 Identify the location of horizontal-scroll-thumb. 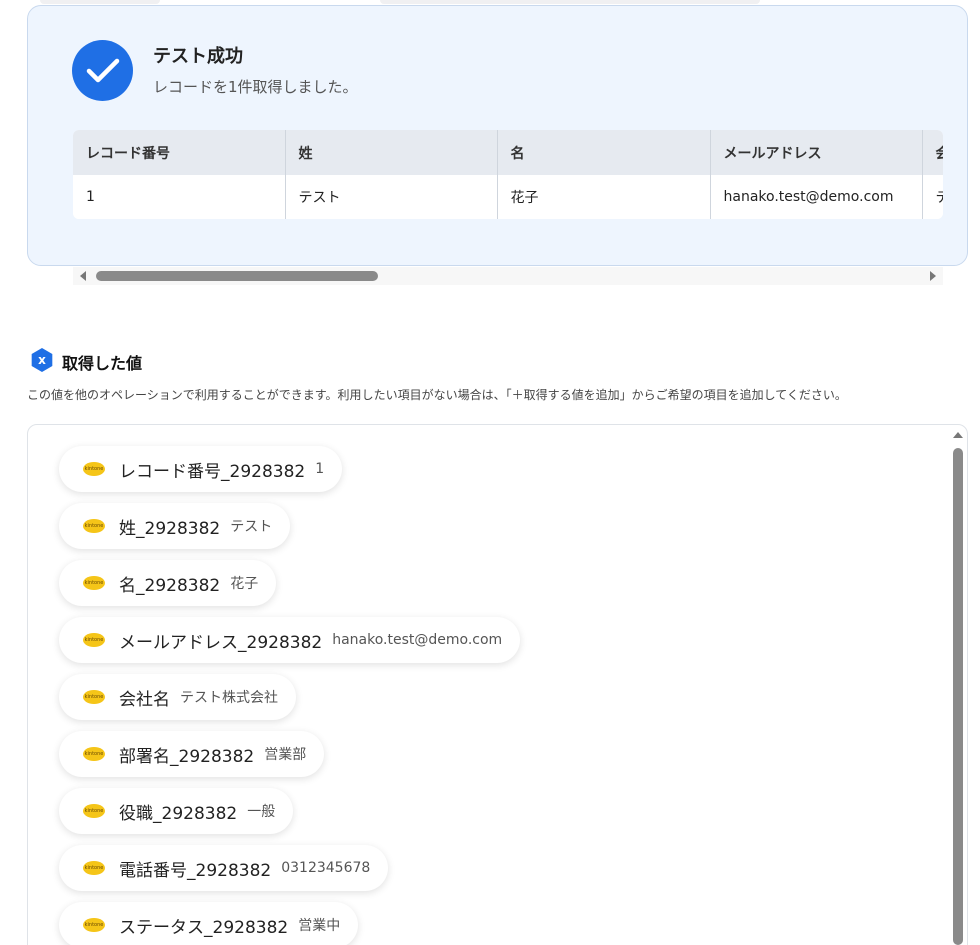
(237, 276).